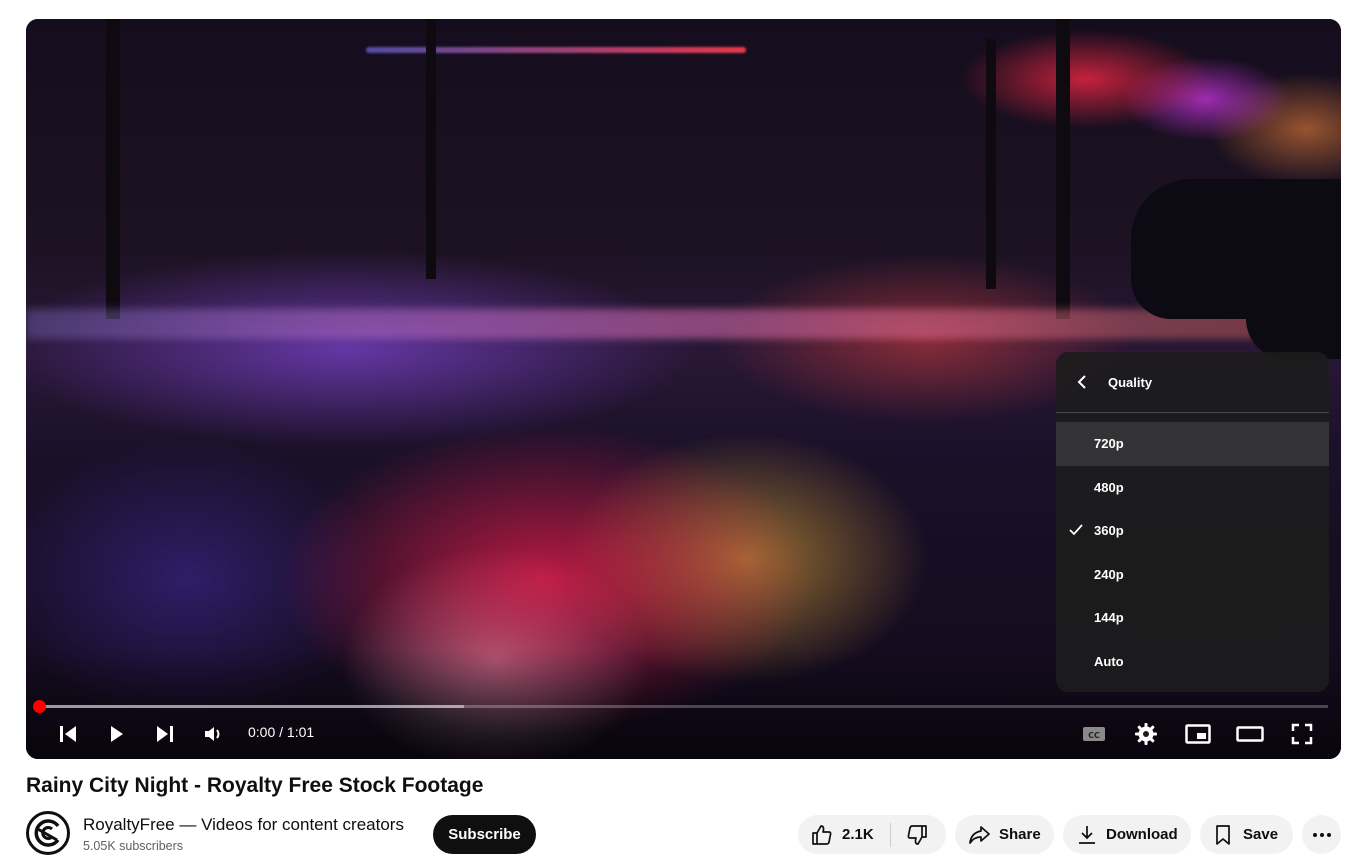  What do you see at coordinates (1076, 531) in the screenshot?
I see `checkmark-icon` at bounding box center [1076, 531].